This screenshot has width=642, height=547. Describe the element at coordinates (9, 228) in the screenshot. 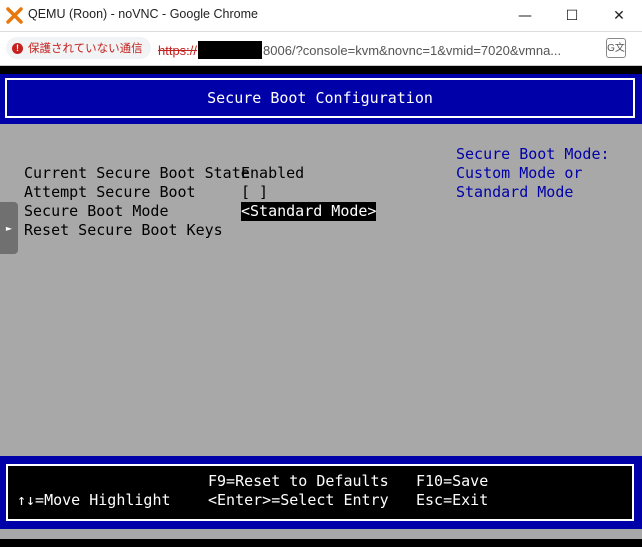

I see `novnc-control-bar-handle: ►` at that location.